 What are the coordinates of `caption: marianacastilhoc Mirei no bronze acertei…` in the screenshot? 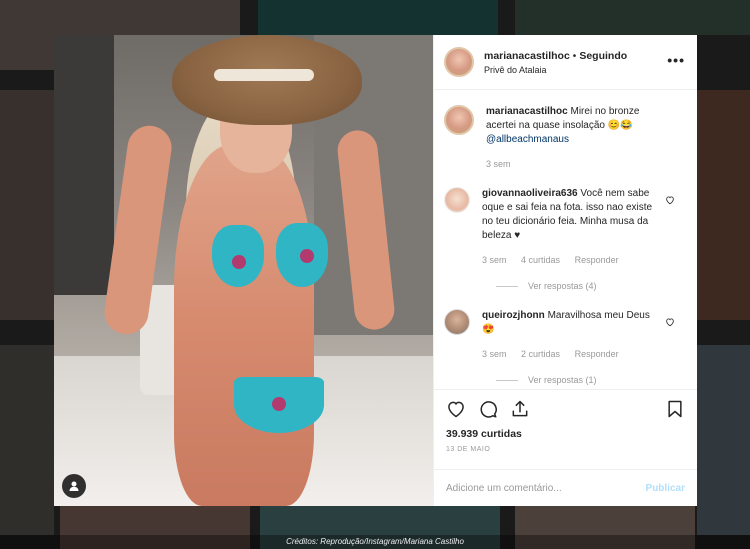 It's located at (564, 138).